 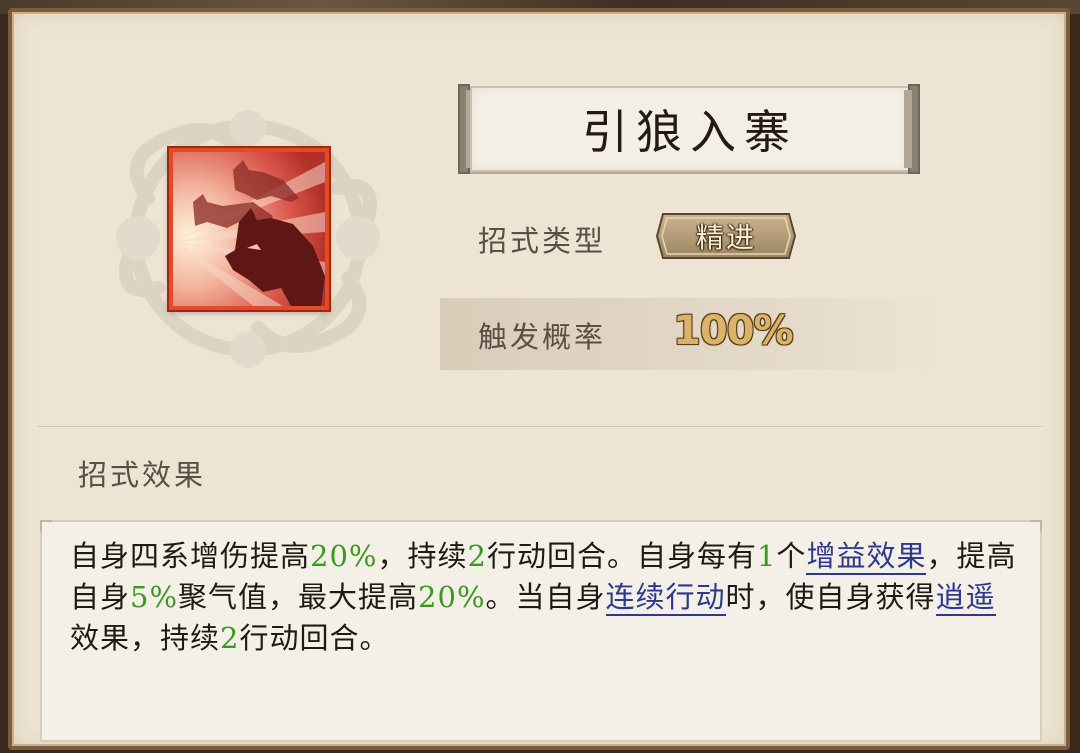 I want to click on effect-text-segment: 。当自身, so click(x=545, y=597).